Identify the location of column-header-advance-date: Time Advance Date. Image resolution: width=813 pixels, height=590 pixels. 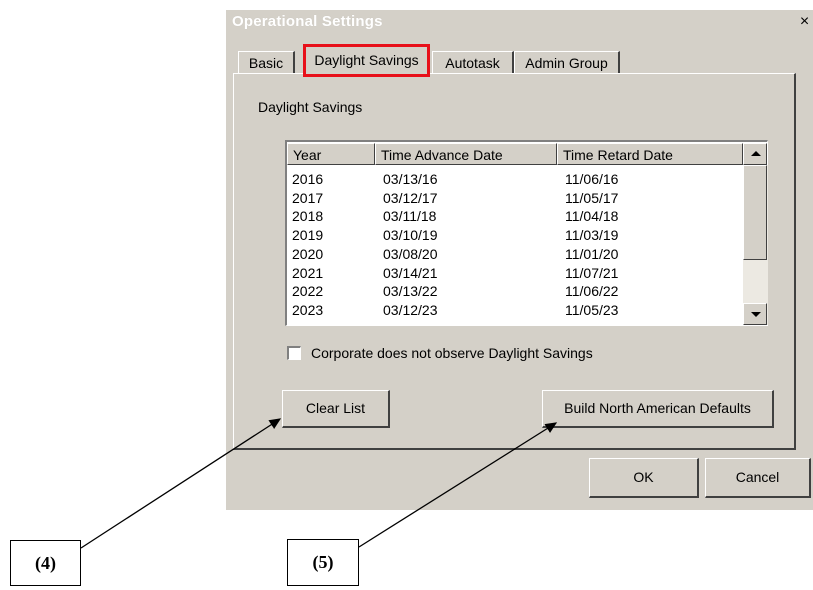
(466, 154).